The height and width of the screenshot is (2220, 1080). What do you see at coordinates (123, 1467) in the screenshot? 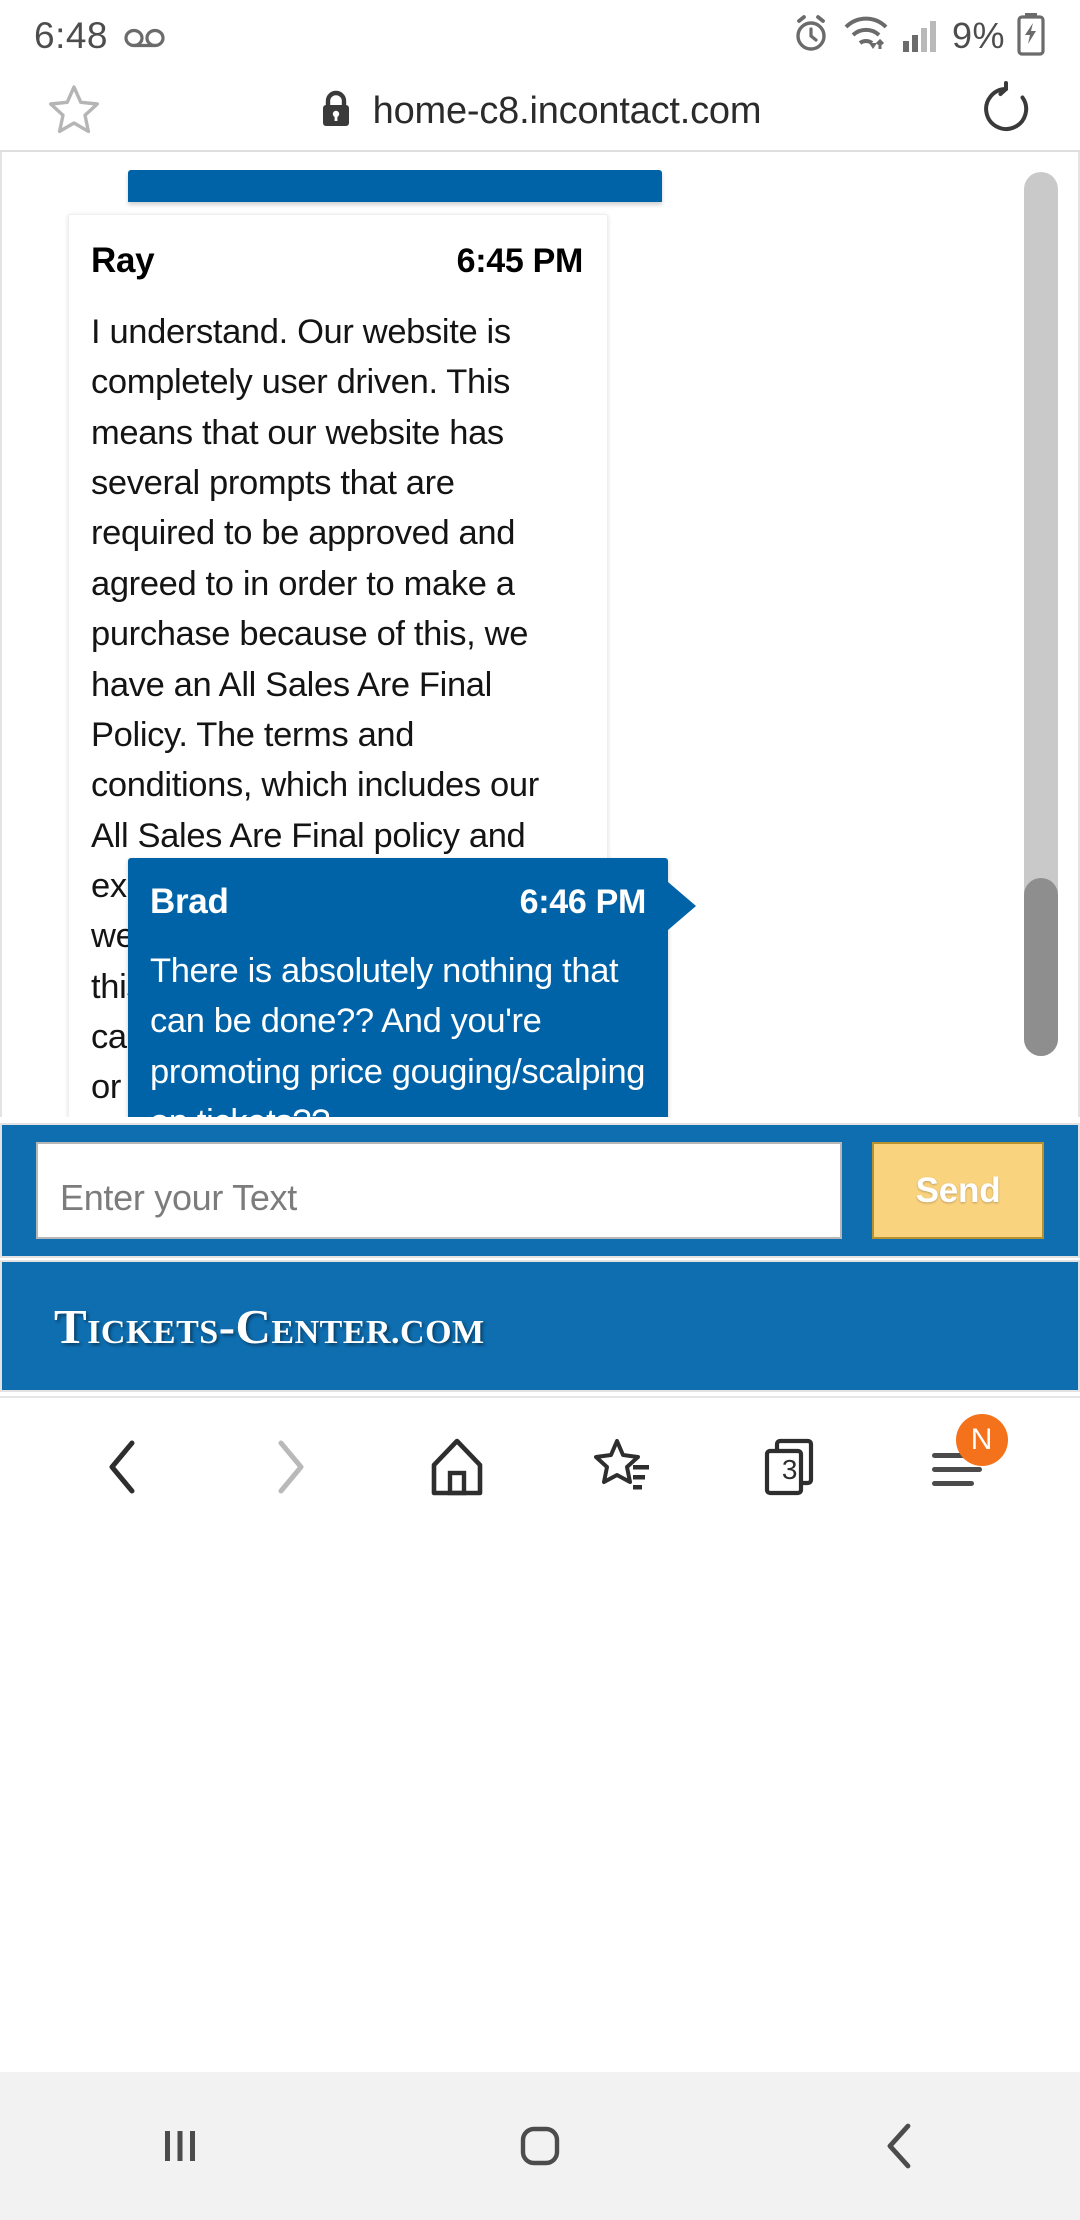
I see `back-icon` at bounding box center [123, 1467].